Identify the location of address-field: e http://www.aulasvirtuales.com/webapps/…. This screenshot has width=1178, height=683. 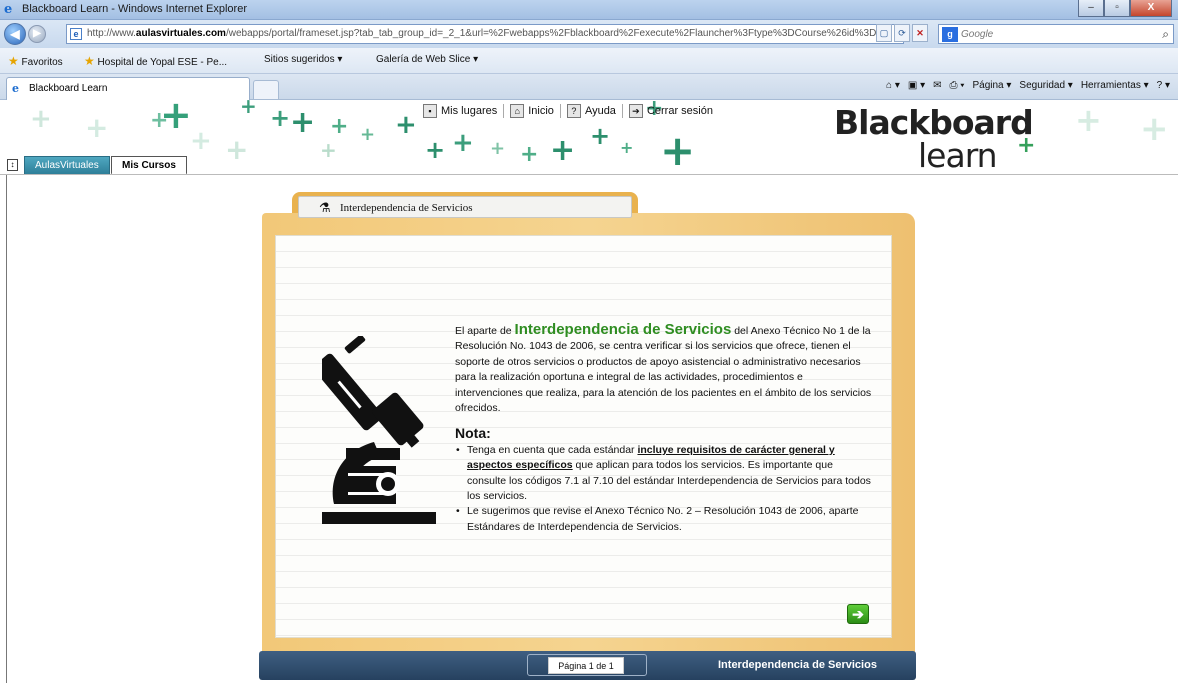
(485, 34).